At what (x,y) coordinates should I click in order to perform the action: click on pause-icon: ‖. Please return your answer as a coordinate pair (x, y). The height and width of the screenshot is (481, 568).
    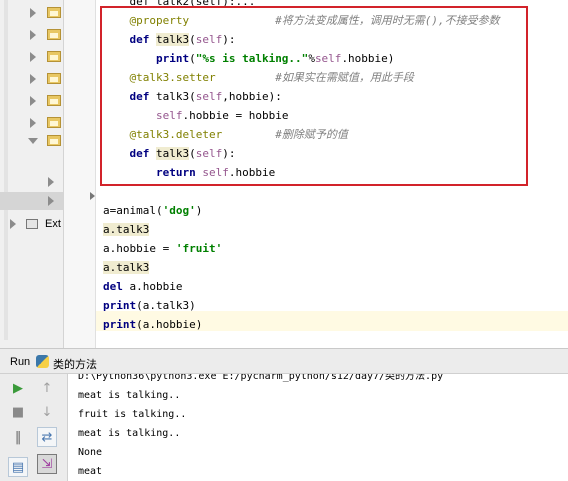
    Looking at the image, I should click on (18, 437).